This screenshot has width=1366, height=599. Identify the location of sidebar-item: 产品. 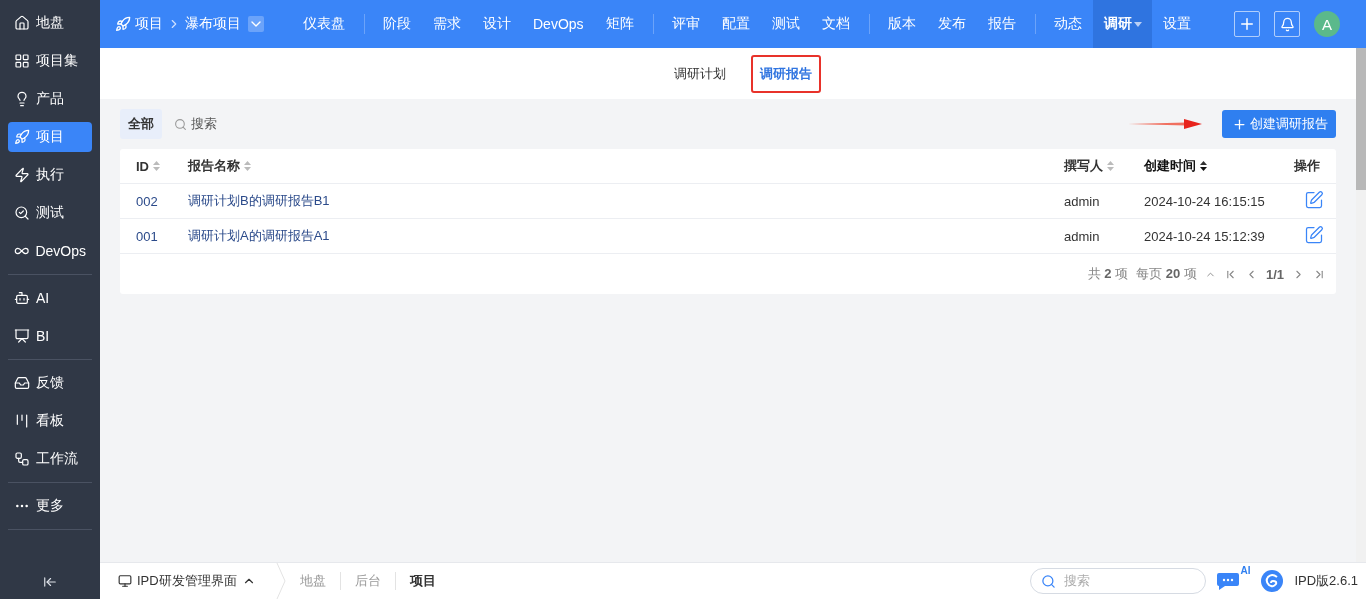
(50, 99).